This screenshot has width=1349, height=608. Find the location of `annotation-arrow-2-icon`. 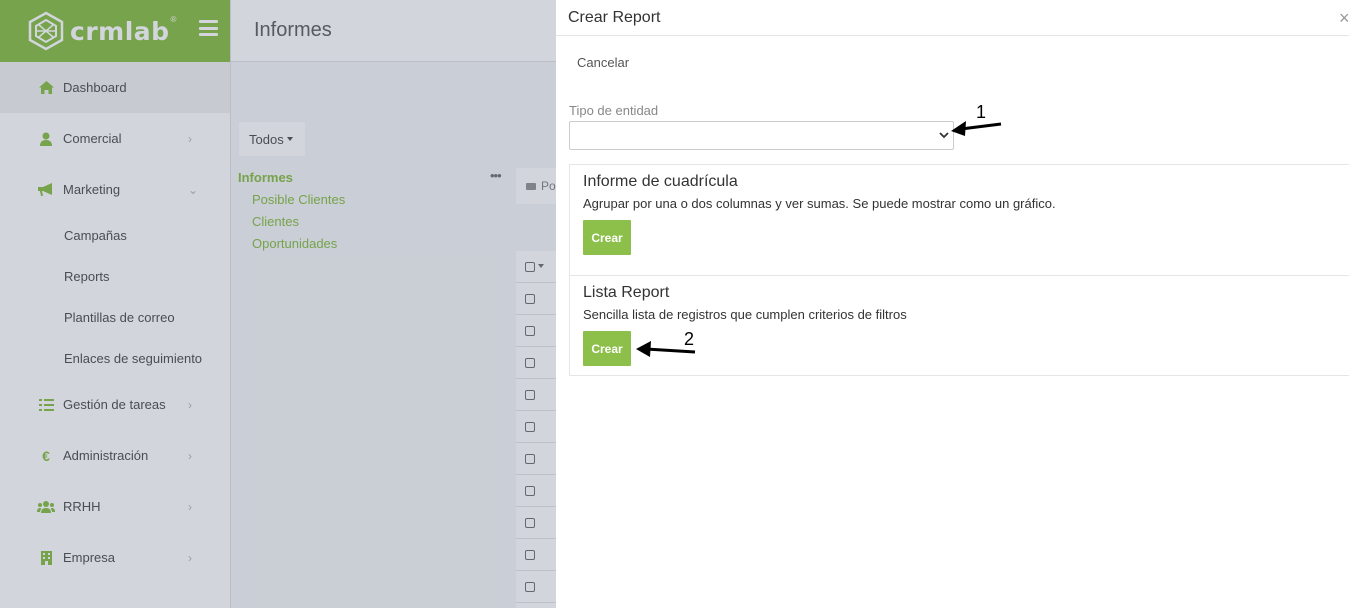

annotation-arrow-2-icon is located at coordinates (666, 349).